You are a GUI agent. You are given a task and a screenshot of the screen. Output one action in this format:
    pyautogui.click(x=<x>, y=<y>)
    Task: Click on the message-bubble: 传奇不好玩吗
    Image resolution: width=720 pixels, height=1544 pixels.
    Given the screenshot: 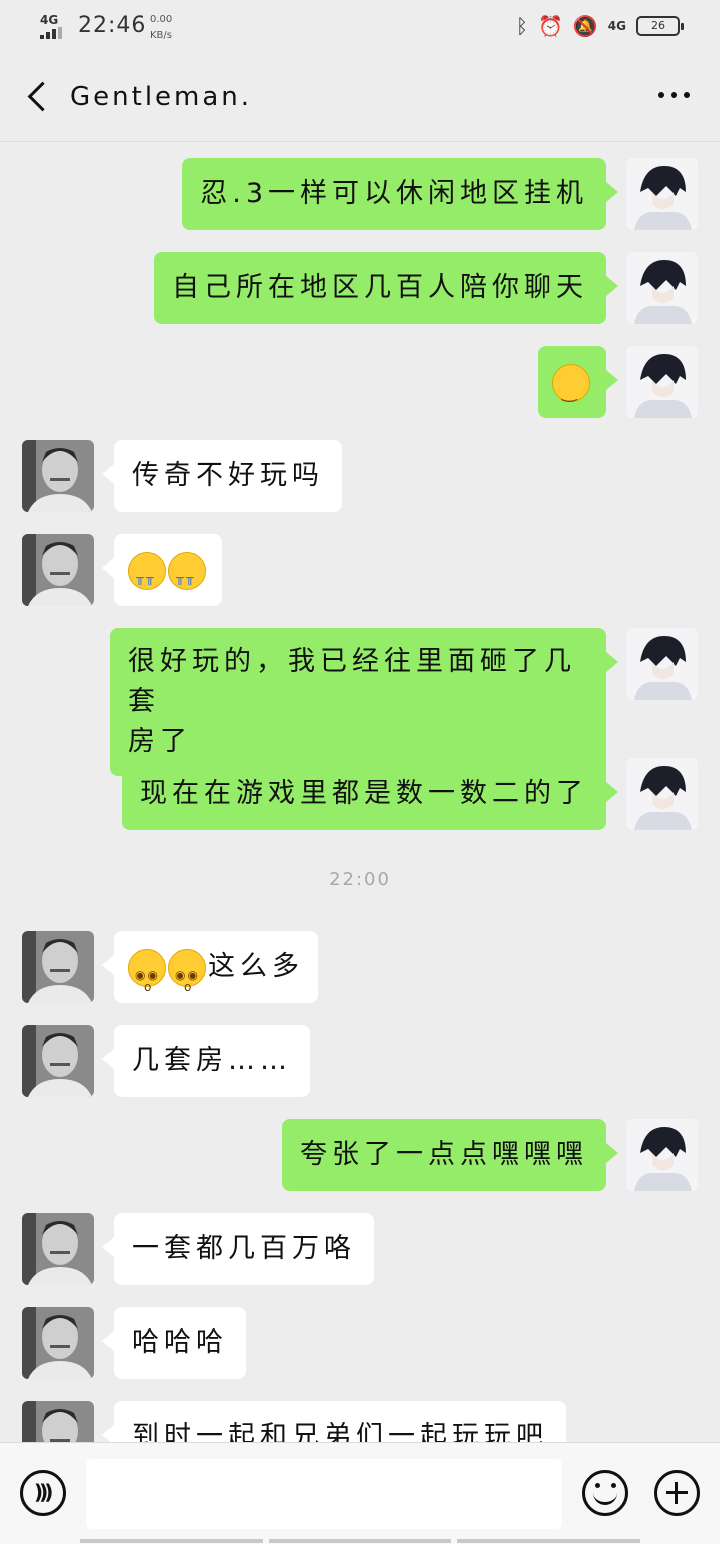 What is the action you would take?
    pyautogui.click(x=222, y=476)
    